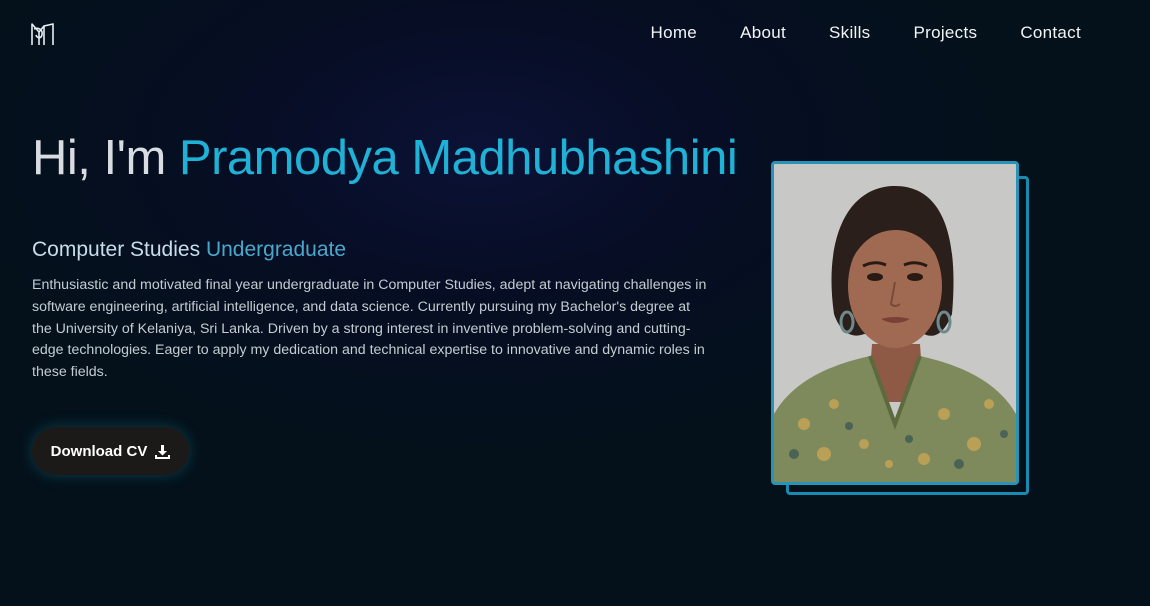 The image size is (1150, 606). What do you see at coordinates (276, 249) in the screenshot?
I see `subtitle-part2: Undergraduate` at bounding box center [276, 249].